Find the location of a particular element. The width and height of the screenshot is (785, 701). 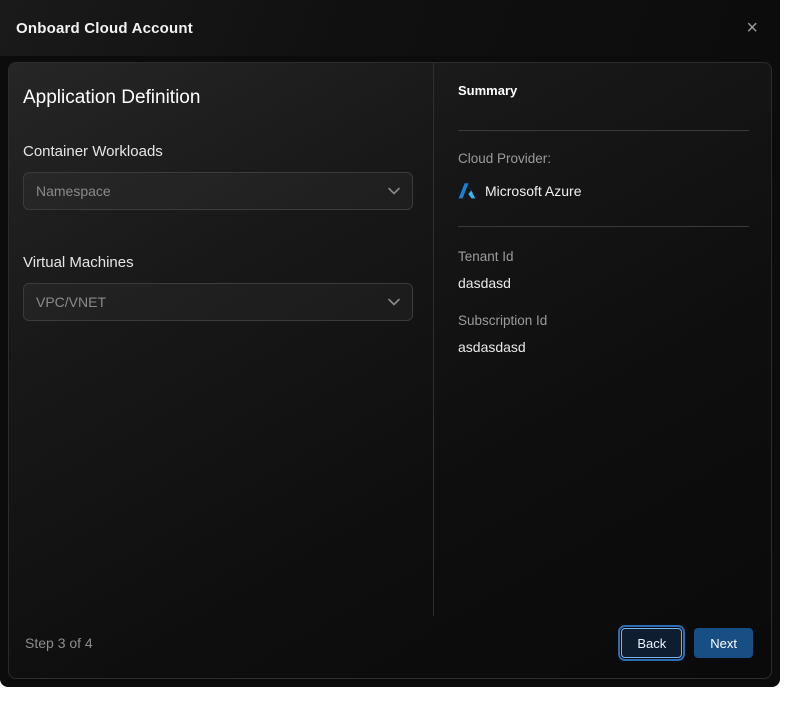

cloud-provider-value: Microsoft Azure is located at coordinates (533, 191).